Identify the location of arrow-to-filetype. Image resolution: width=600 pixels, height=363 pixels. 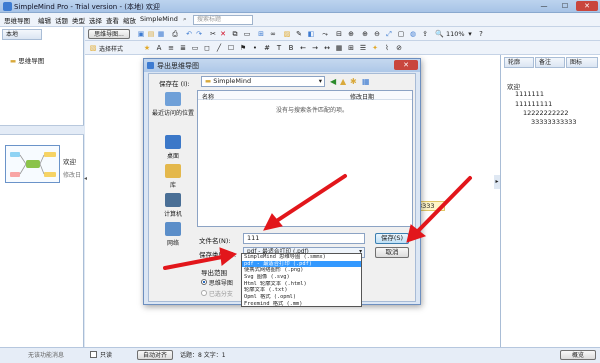
(200, 258).